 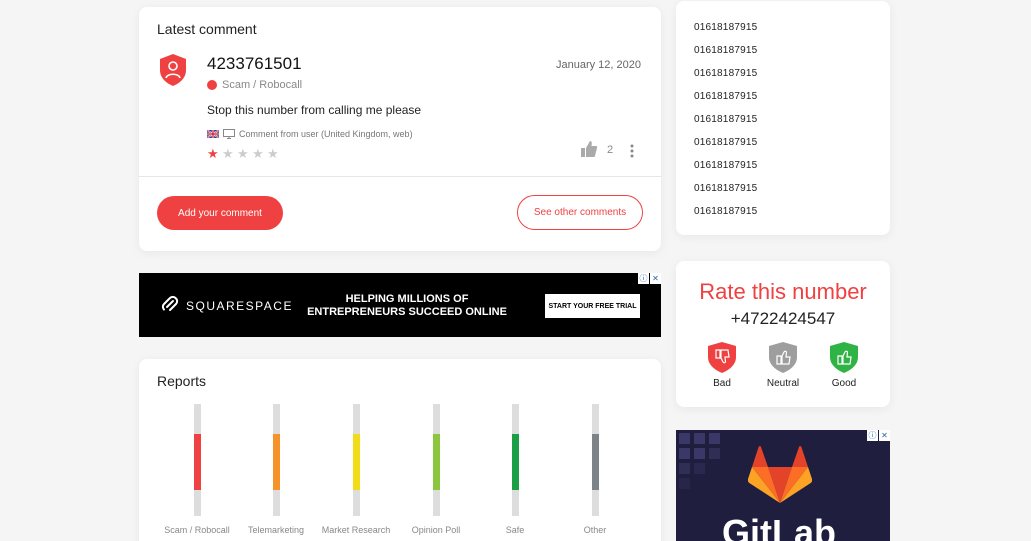 I want to click on report-column: Safe, so click(x=515, y=469).